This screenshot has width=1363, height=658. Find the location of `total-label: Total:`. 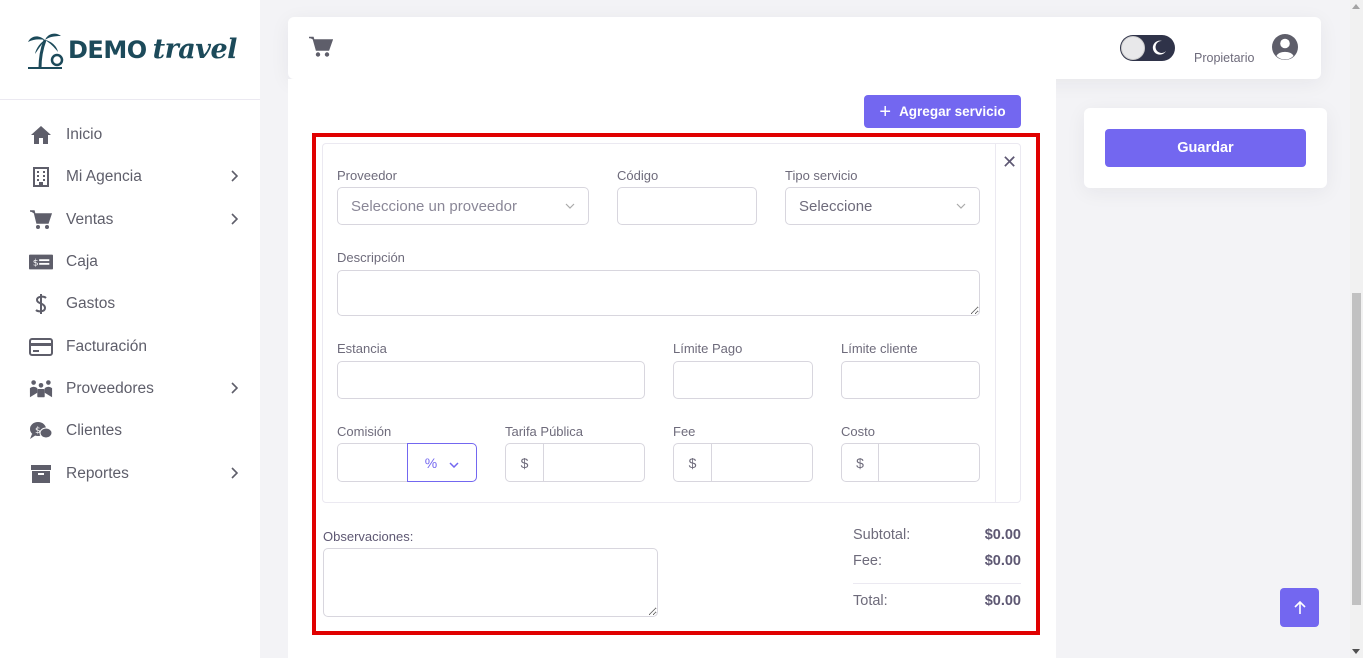

total-label: Total: is located at coordinates (870, 601).